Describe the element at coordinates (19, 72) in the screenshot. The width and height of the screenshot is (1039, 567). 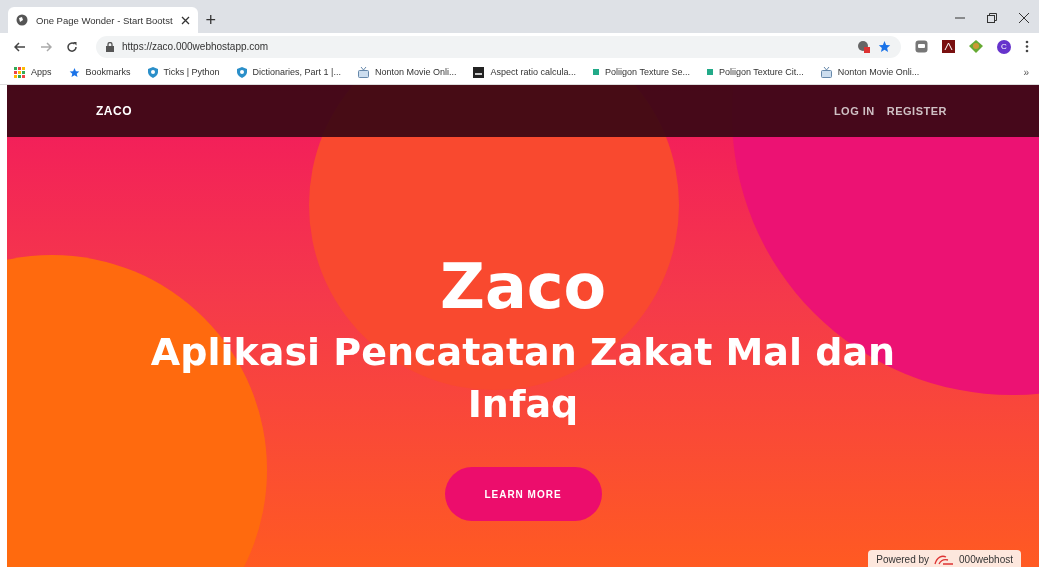
I see `apps-grid-icon` at that location.